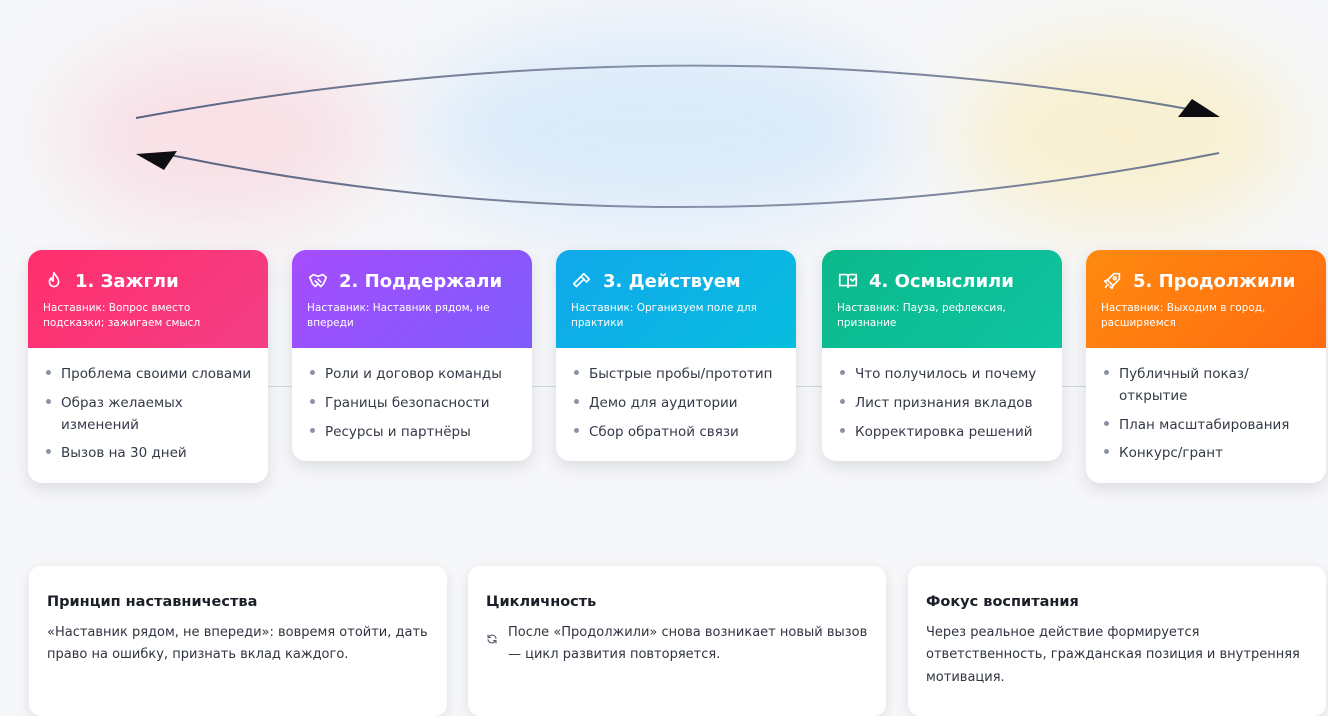 The image size is (1328, 716). I want to click on list-item: Быстрые пробы/прототип, so click(676, 375).